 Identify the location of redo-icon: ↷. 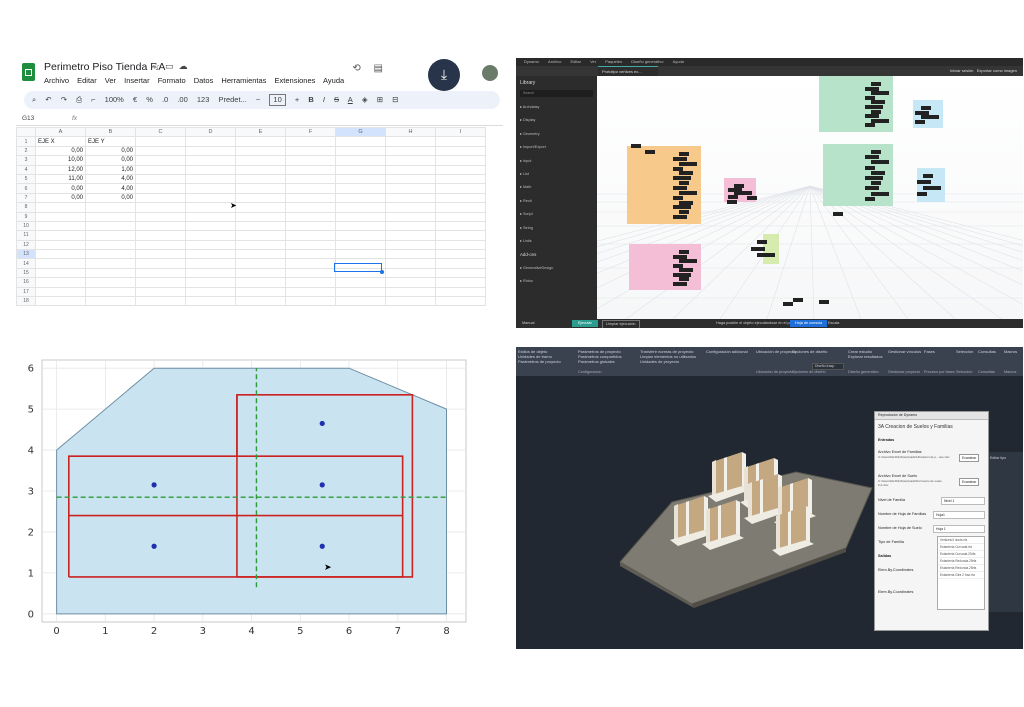
(64, 99).